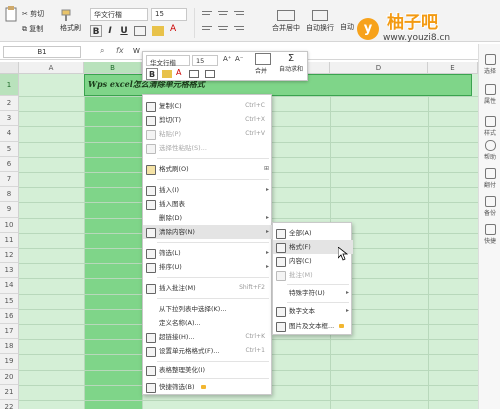  What do you see at coordinates (208, 169) in the screenshot?
I see `menu-item-format-painter: 格式刷(O) ⊞` at bounding box center [208, 169].